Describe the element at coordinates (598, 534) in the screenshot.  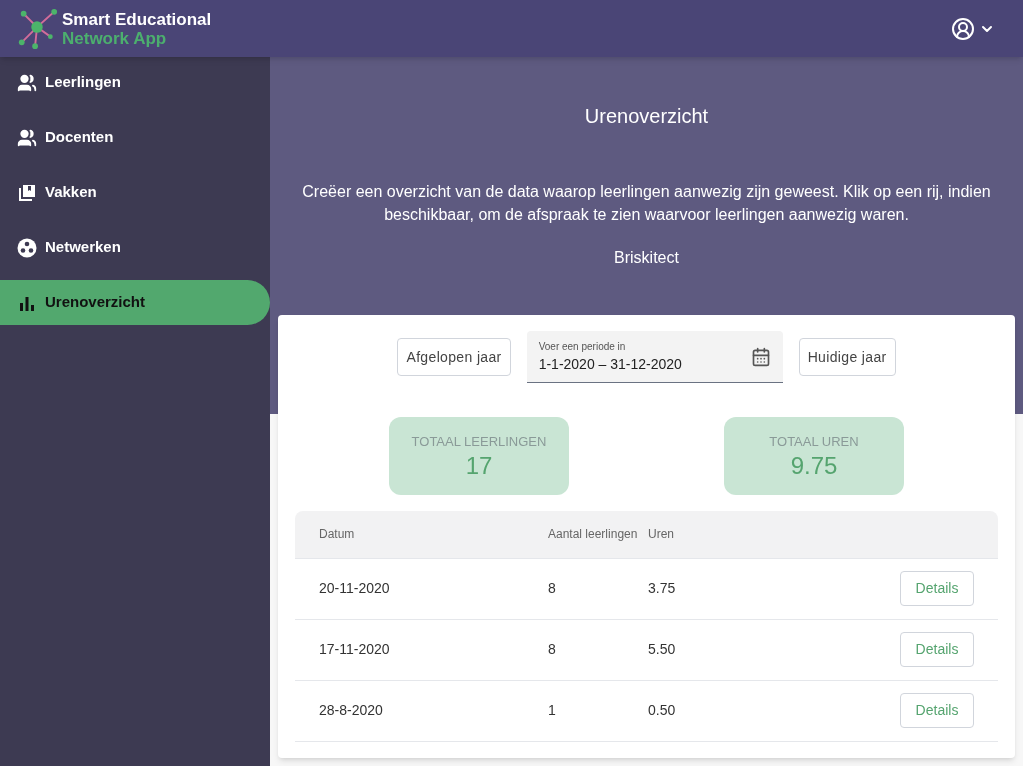
I see `column-header: Aantal leerlingen` at that location.